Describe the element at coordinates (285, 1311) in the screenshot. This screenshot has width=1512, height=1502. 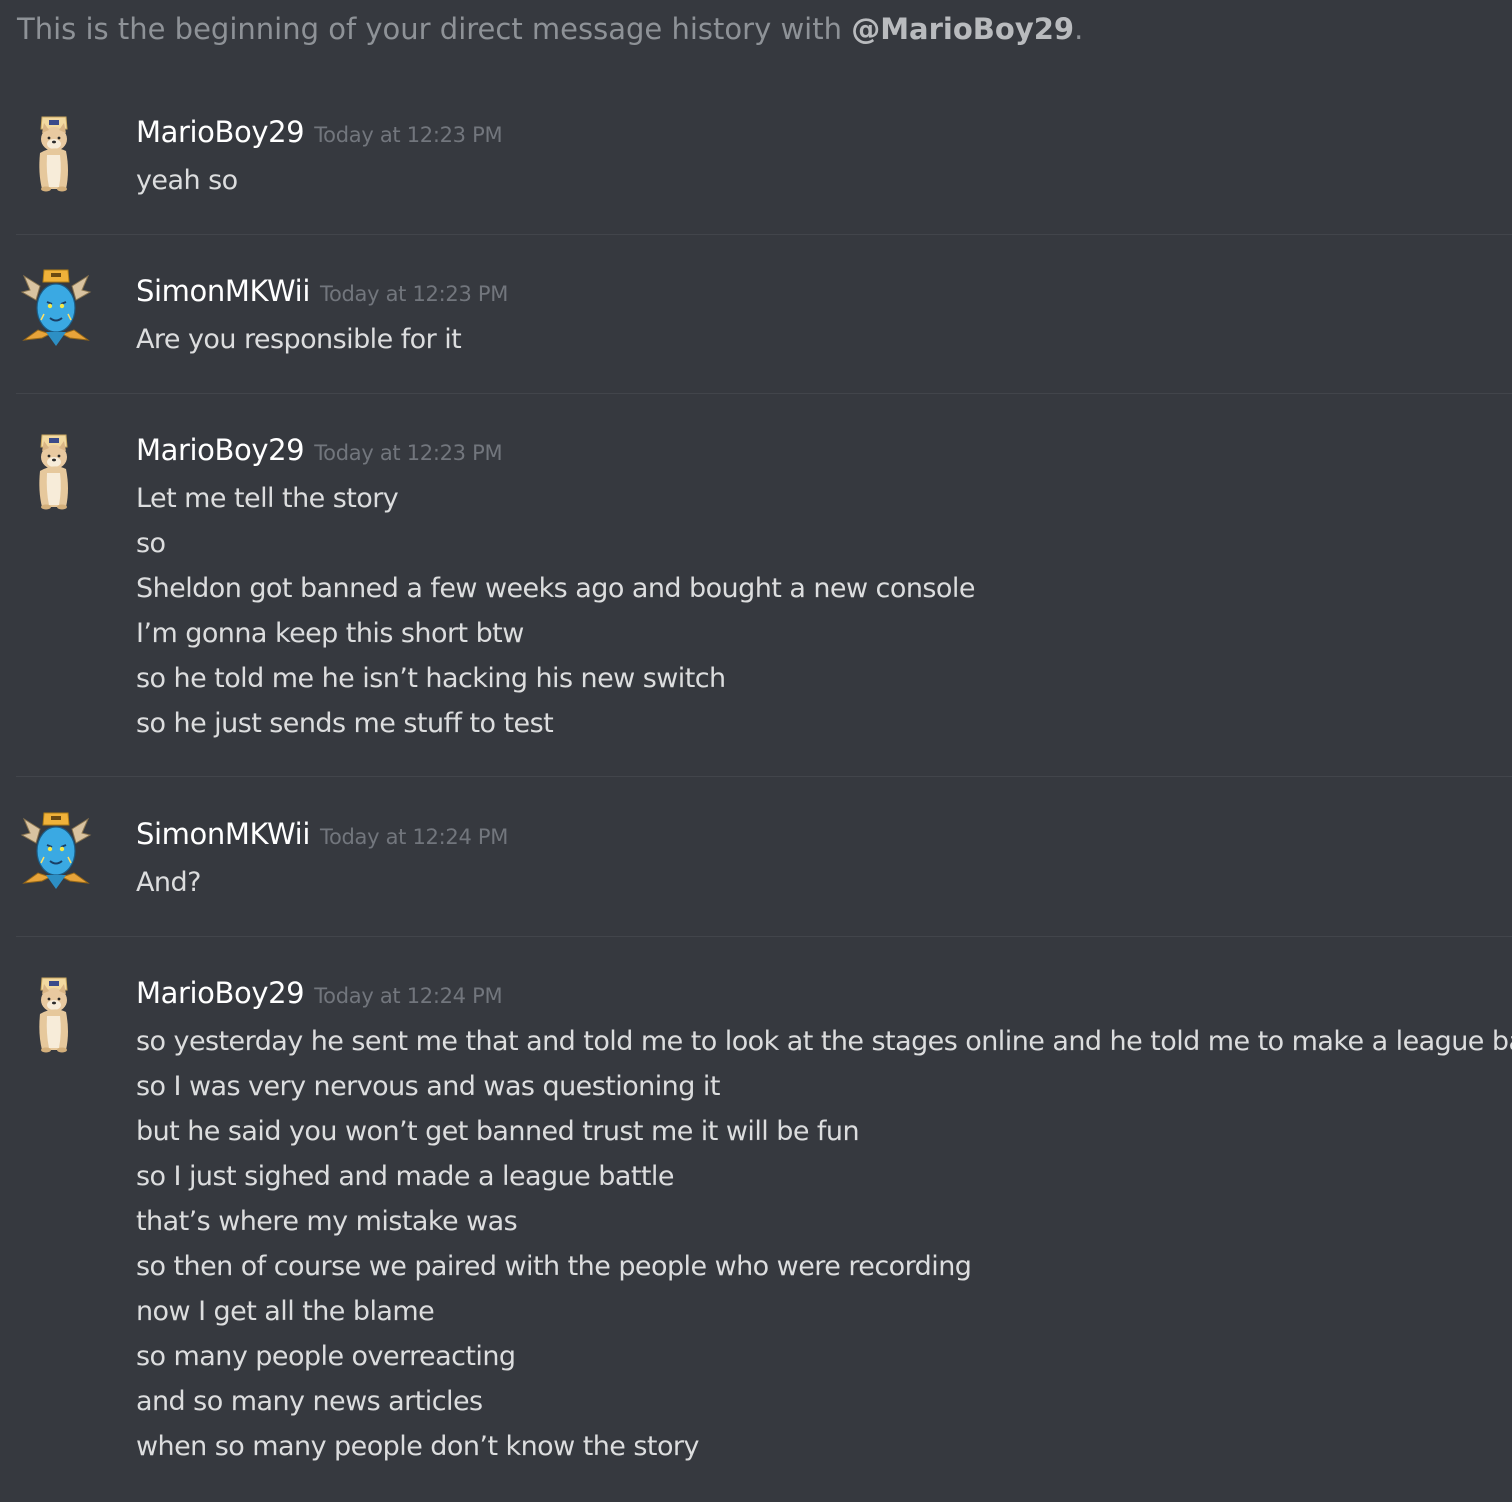
I see `message-line: now I get all the blame` at that location.